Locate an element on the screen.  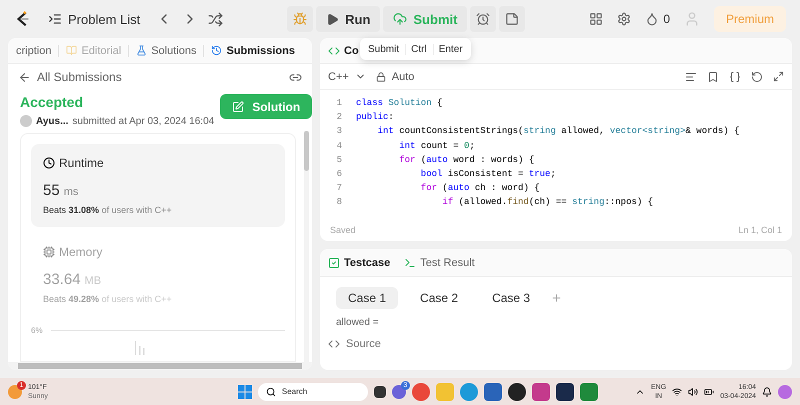
flask-icon is located at coordinates (142, 50).